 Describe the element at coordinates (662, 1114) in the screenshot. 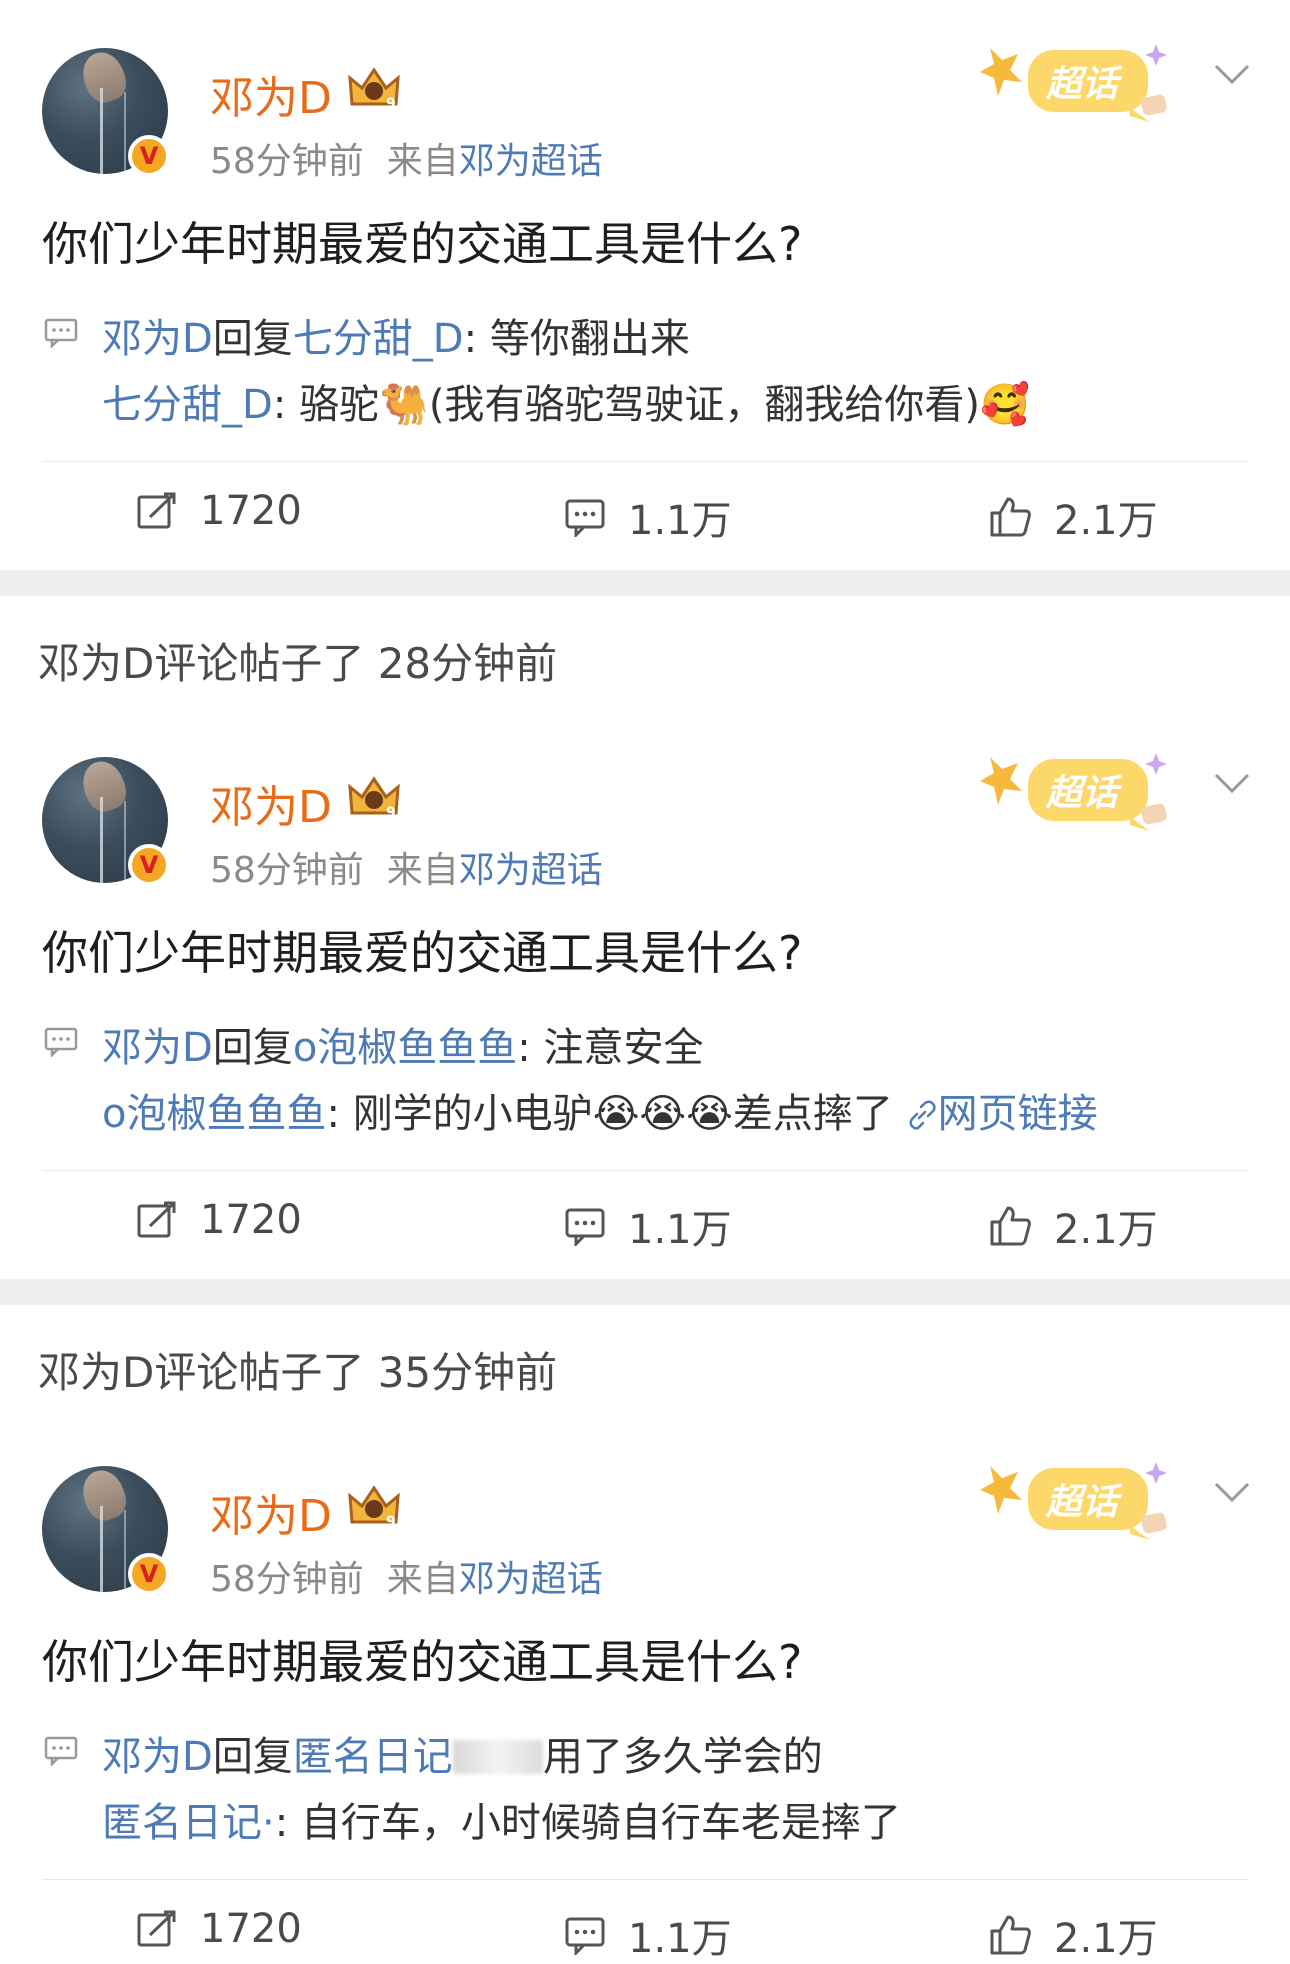

I see `crying-emoji: 😭😭😭` at that location.